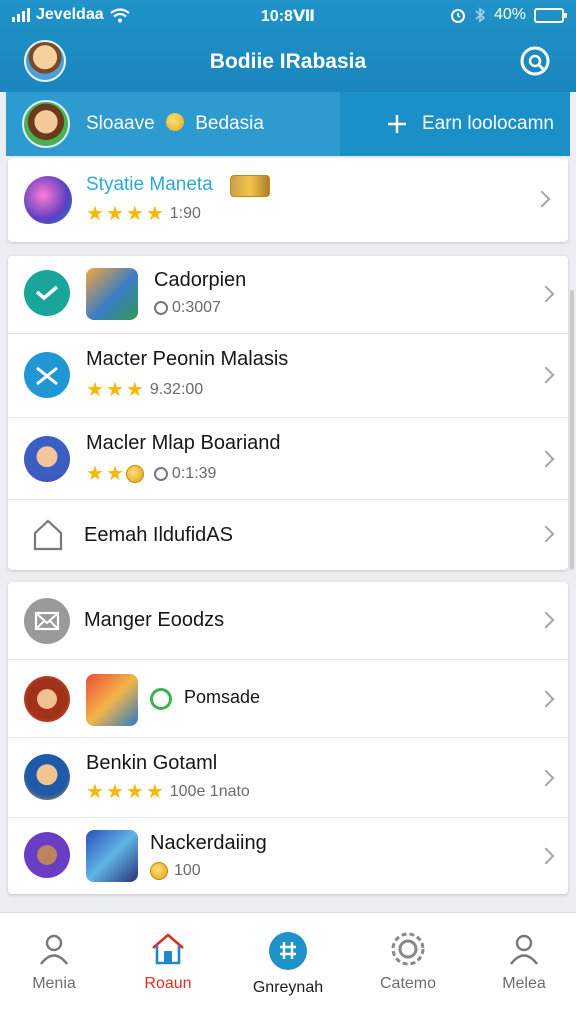  Describe the element at coordinates (536, 62) in the screenshot. I see `search-icon` at that location.